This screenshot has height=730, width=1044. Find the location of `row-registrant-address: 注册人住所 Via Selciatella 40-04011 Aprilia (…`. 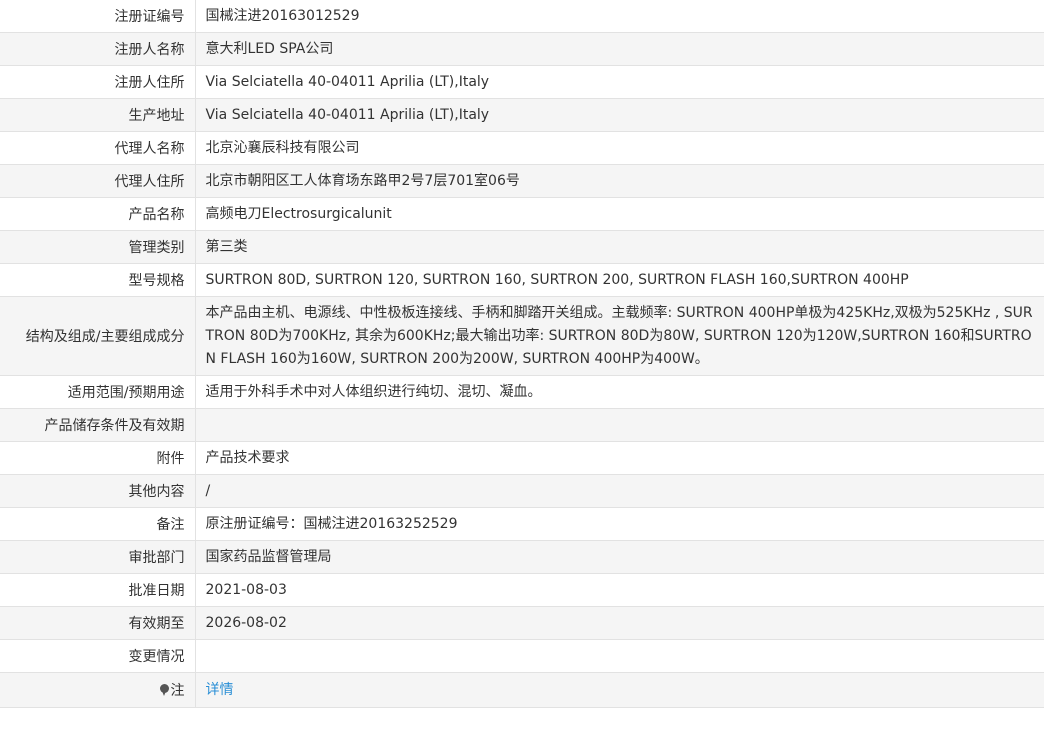

row-registrant-address: 注册人住所 Via Selciatella 40-04011 Aprilia (… is located at coordinates (522, 82).